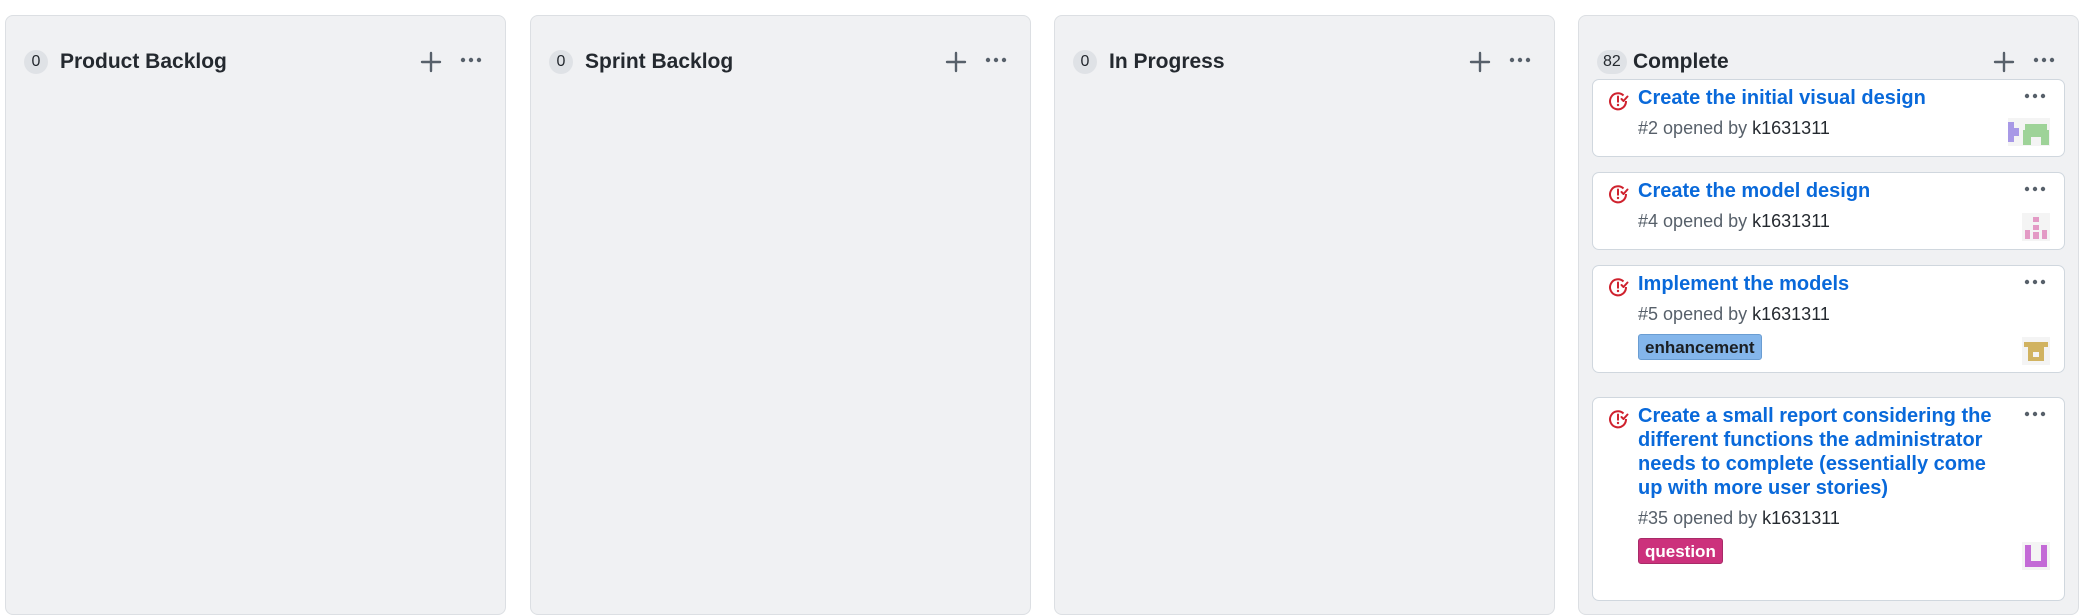 The height and width of the screenshot is (615, 2088). Describe the element at coordinates (1823, 191) in the screenshot. I see `issue-title-link: Create the model design` at that location.